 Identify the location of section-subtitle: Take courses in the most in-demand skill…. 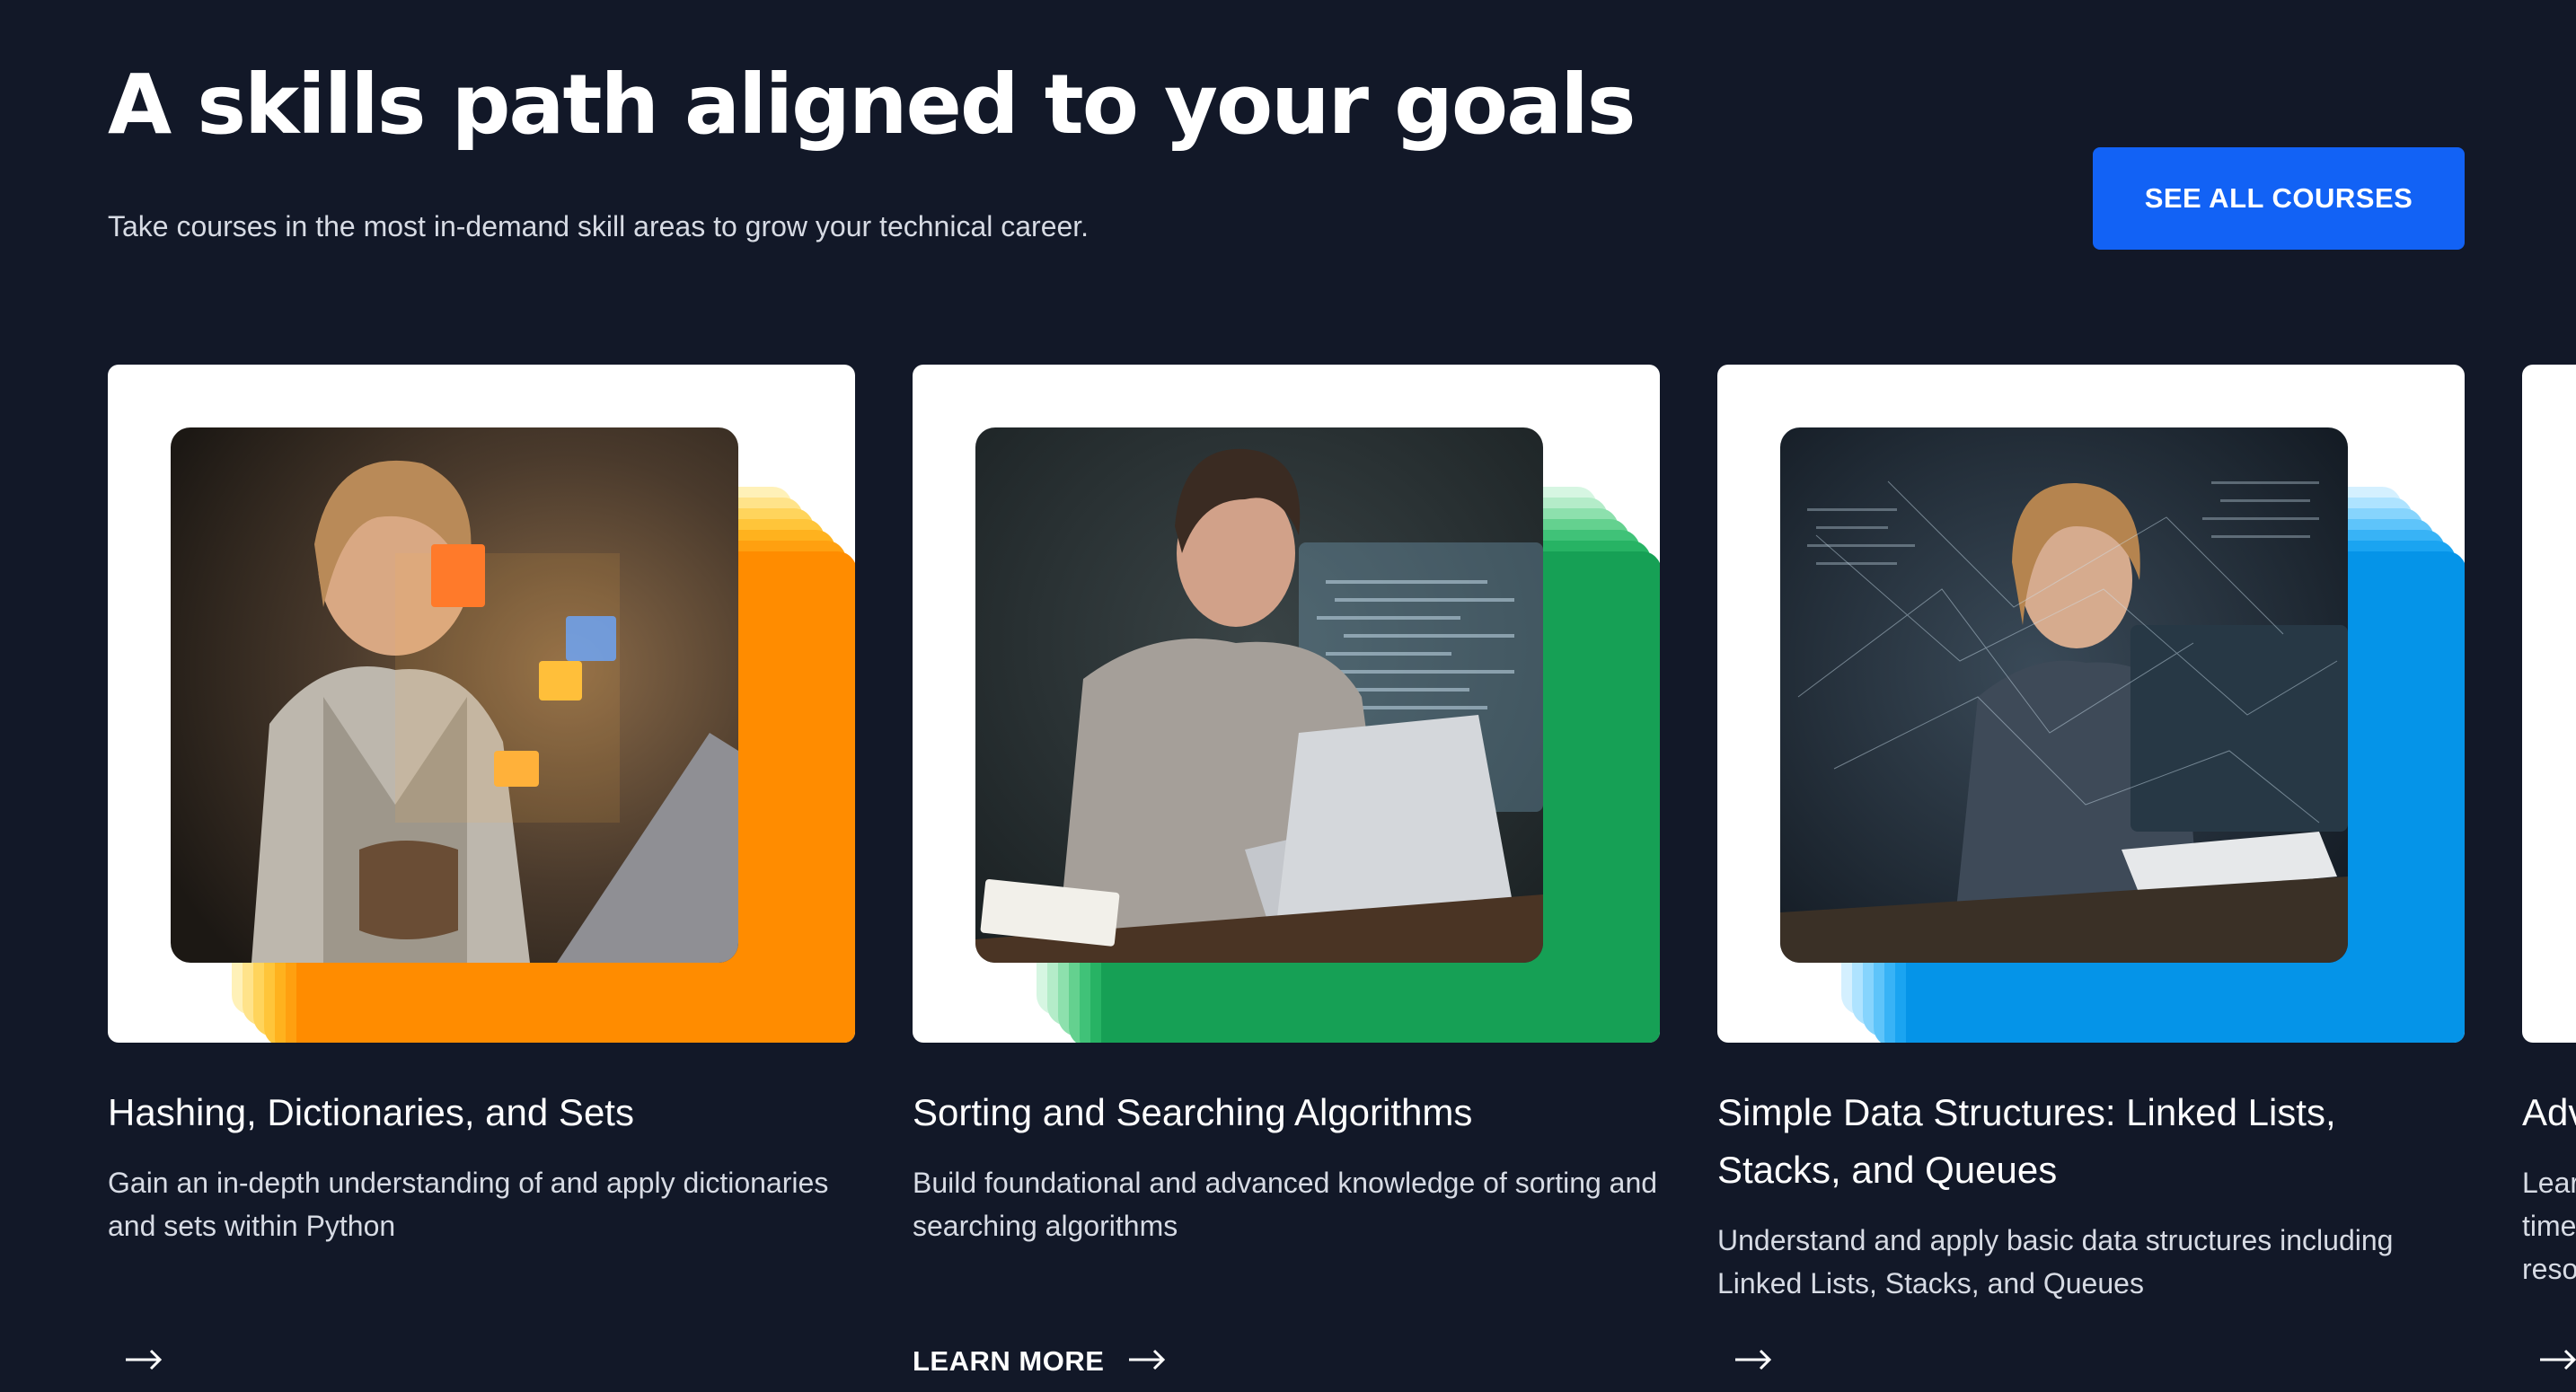
(599, 226).